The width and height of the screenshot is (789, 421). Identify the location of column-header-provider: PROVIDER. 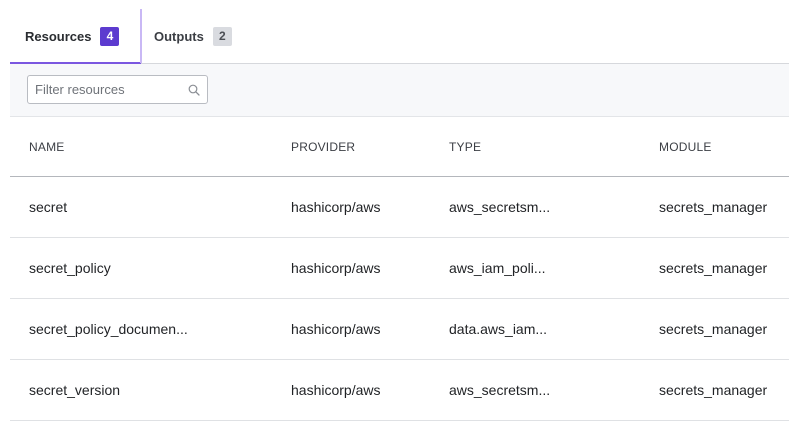
(323, 146).